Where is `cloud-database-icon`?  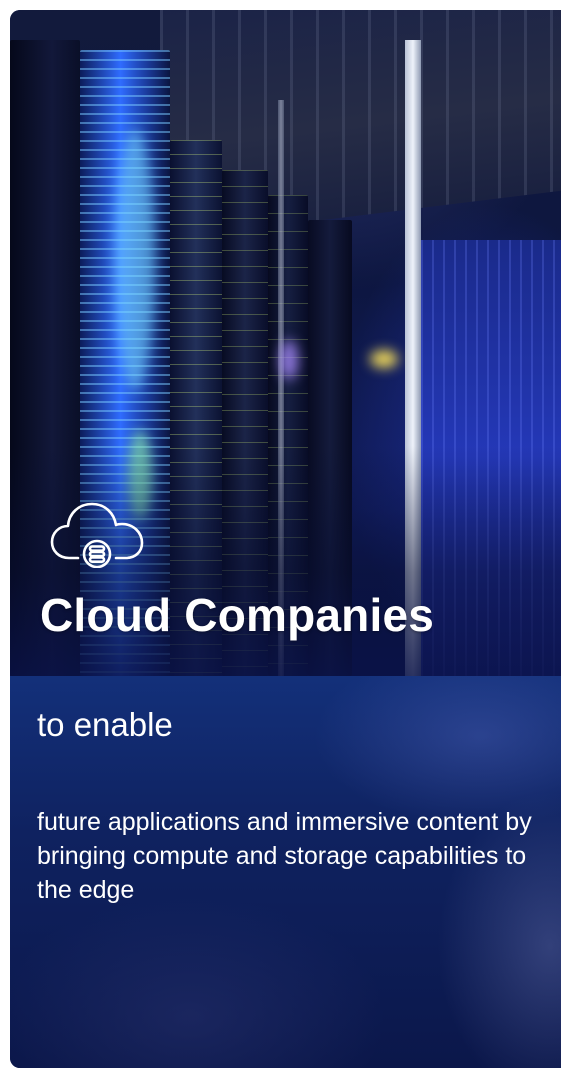 cloud-database-icon is located at coordinates (97, 535).